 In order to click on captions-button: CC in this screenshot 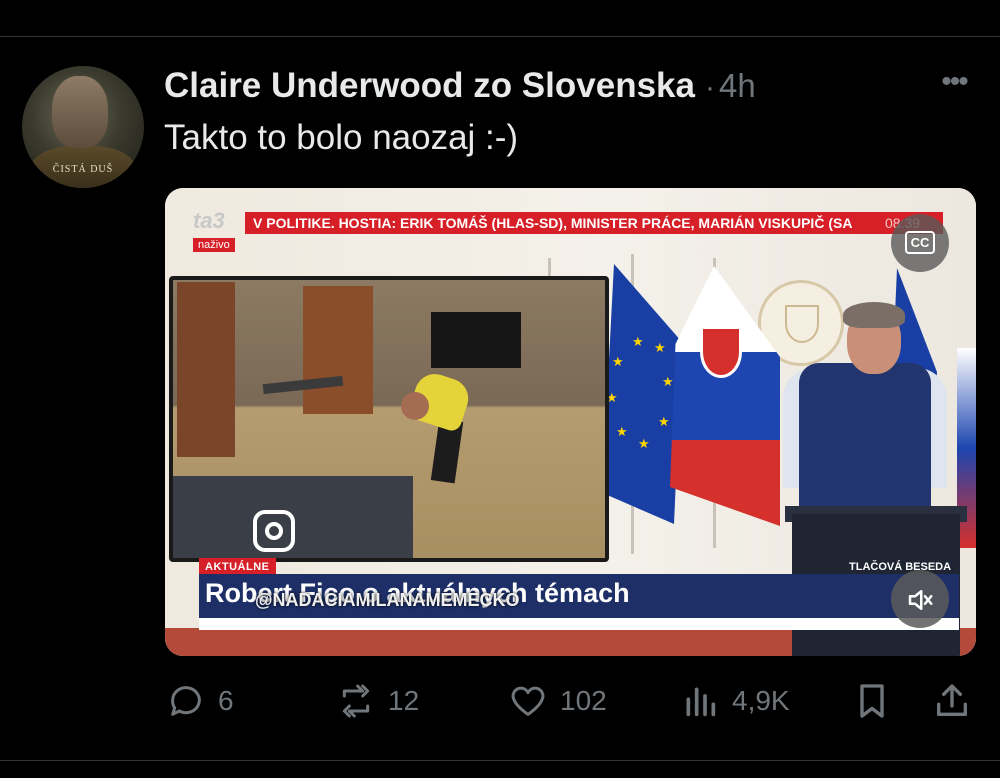, I will do `click(920, 243)`.